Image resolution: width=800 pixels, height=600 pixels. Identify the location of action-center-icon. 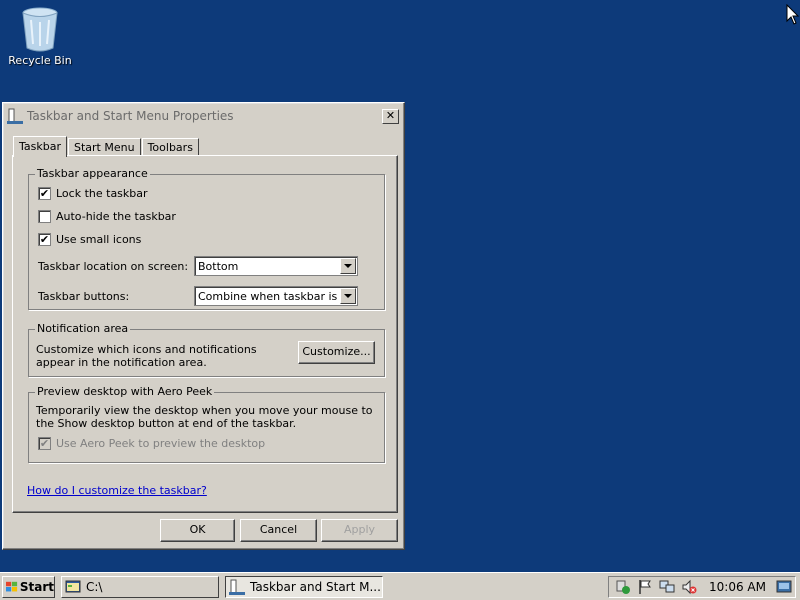
(623, 587).